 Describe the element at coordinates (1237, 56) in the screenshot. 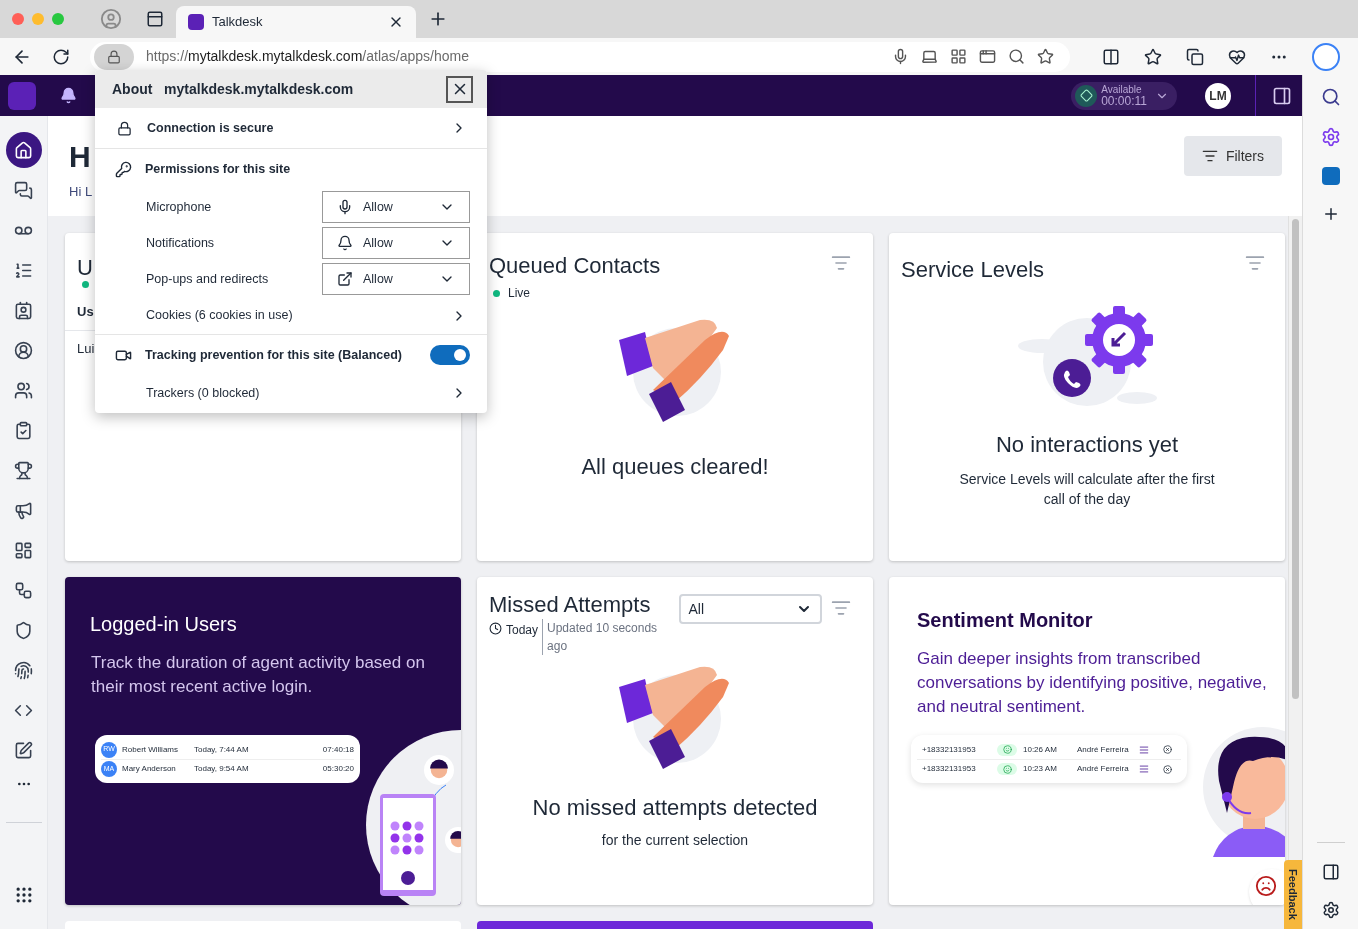

I see `health-icon` at that location.